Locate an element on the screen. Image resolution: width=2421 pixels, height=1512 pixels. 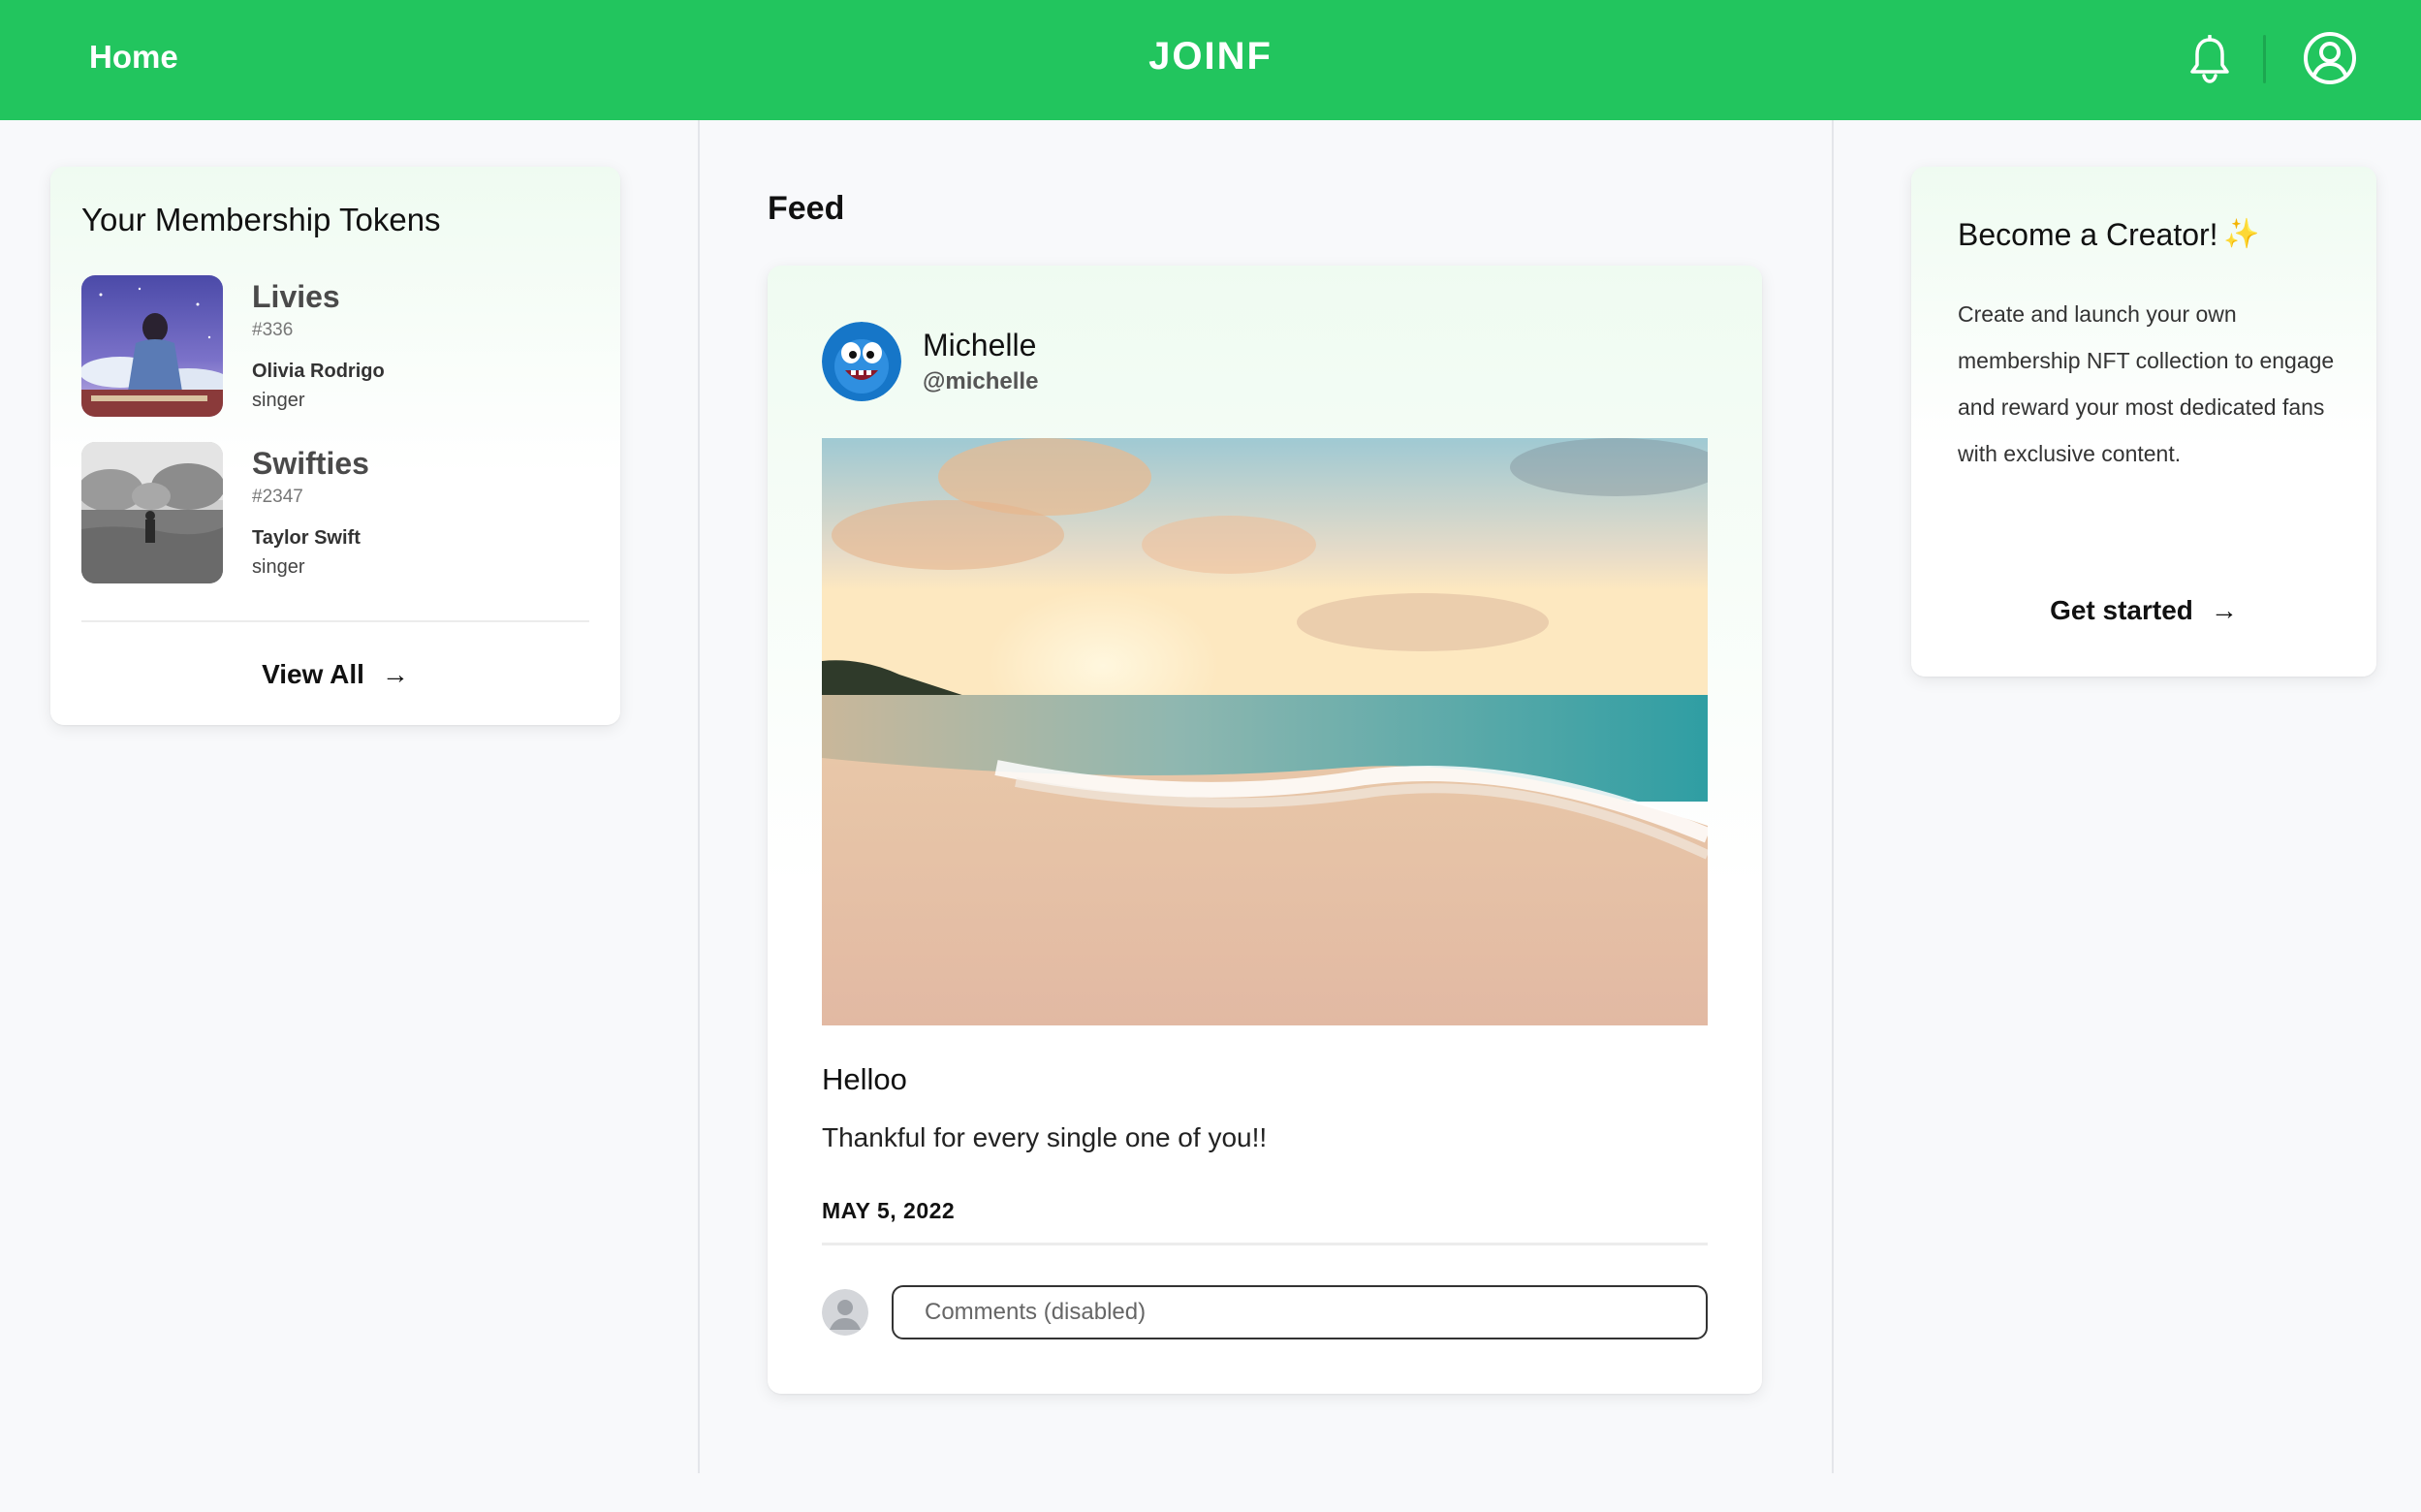
get-started-button: Get started → is located at coordinates (2144, 610).